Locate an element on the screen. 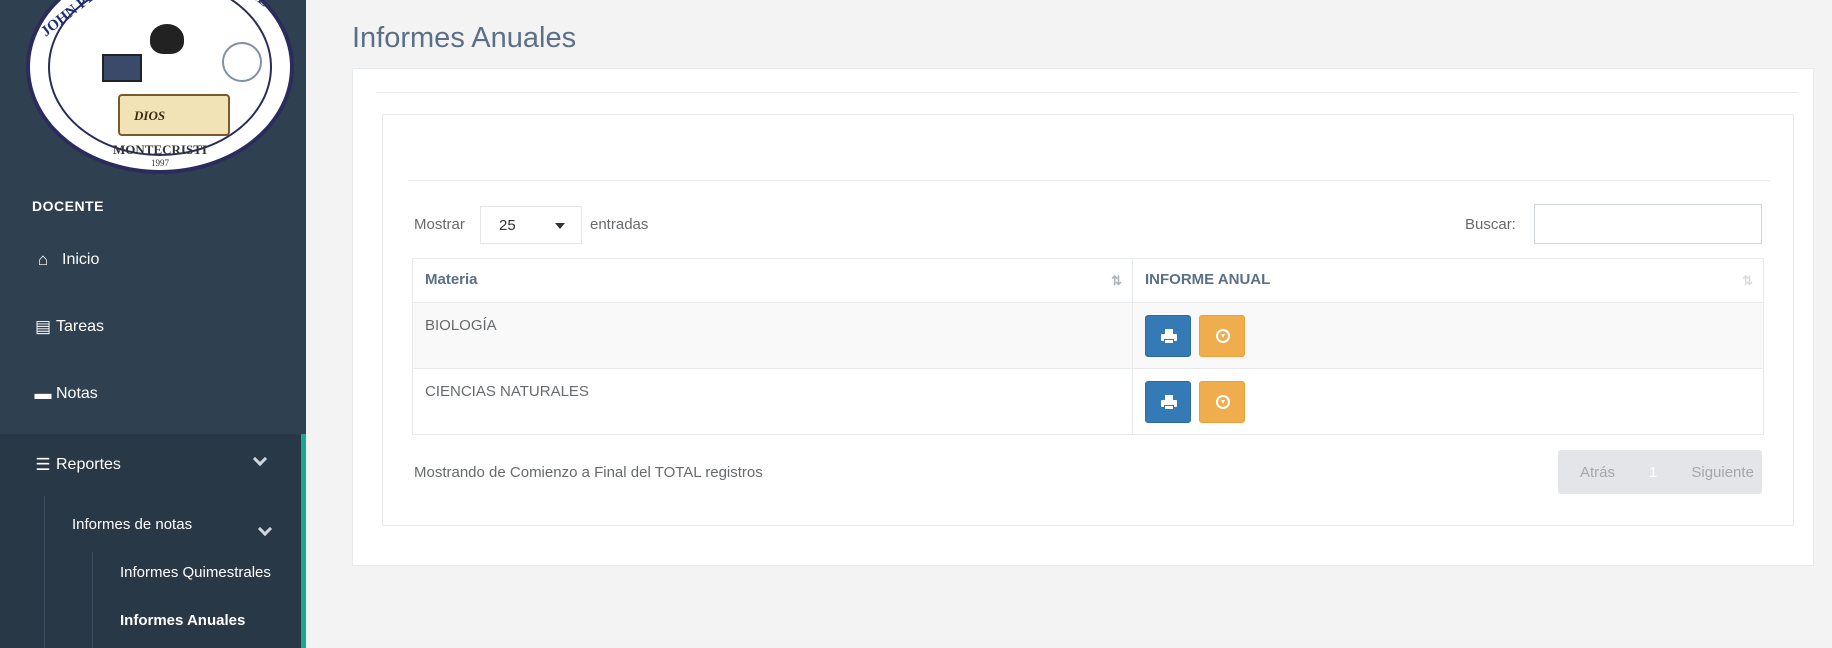 The width and height of the screenshot is (1832, 648). pagination-next: Siguiente is located at coordinates (1722, 472).